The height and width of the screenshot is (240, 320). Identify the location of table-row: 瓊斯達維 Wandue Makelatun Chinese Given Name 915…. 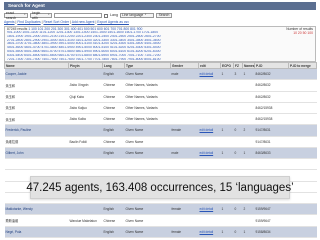
(160, 220).